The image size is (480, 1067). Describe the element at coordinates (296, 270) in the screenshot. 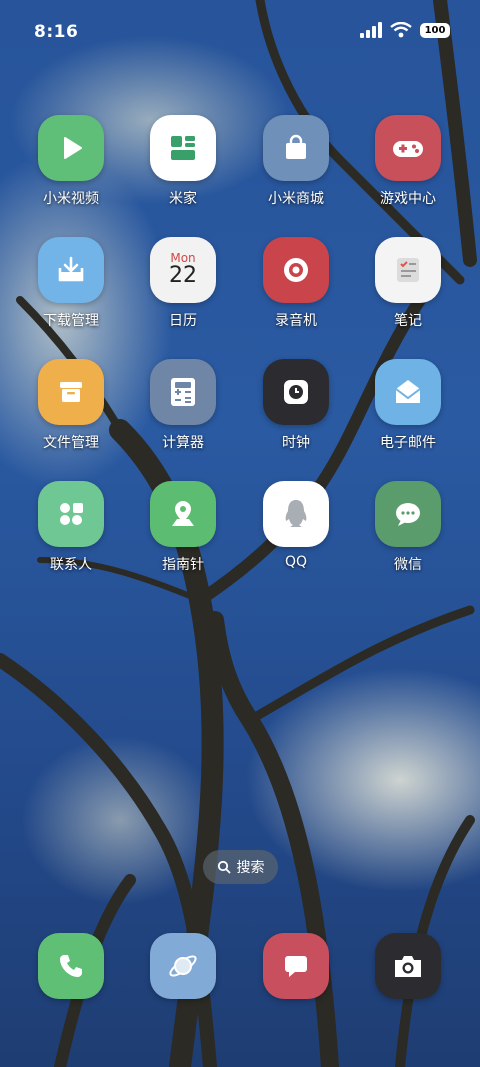

I see `record-icon` at that location.